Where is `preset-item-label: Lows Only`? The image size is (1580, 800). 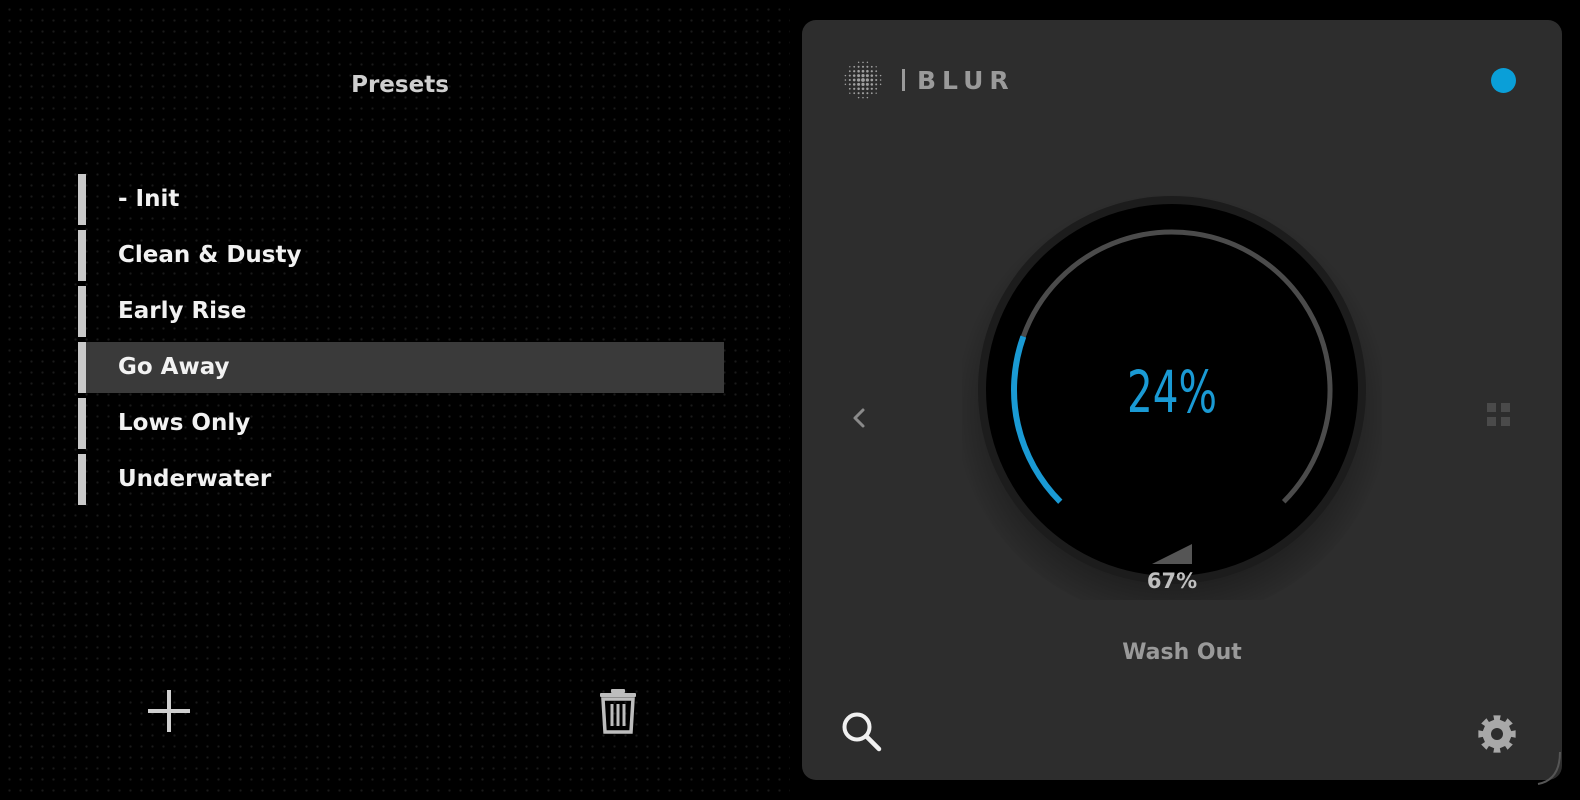 preset-item-label: Lows Only is located at coordinates (184, 423).